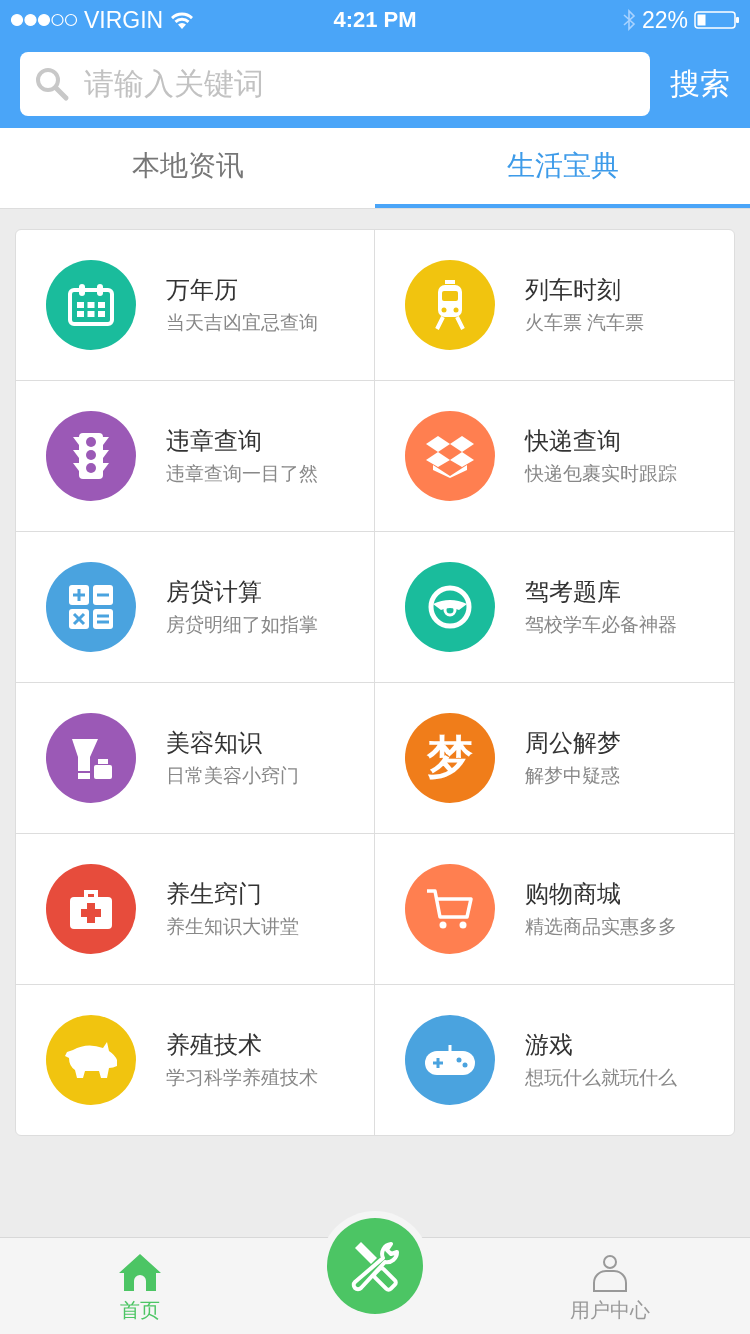  Describe the element at coordinates (601, 474) in the screenshot. I see `service-subtitle: 快递包裹实时跟踪` at that location.